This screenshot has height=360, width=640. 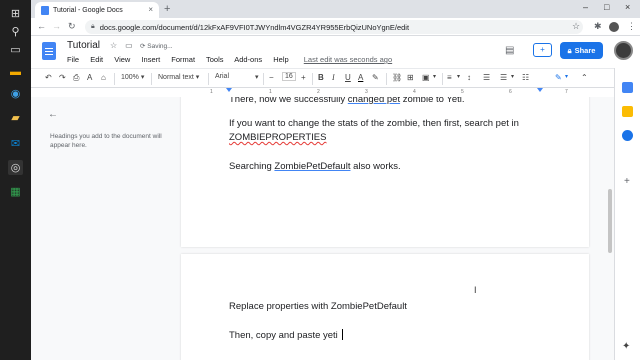 What do you see at coordinates (15, 93) in the screenshot?
I see `edge-icon: ◉` at bounding box center [15, 93].